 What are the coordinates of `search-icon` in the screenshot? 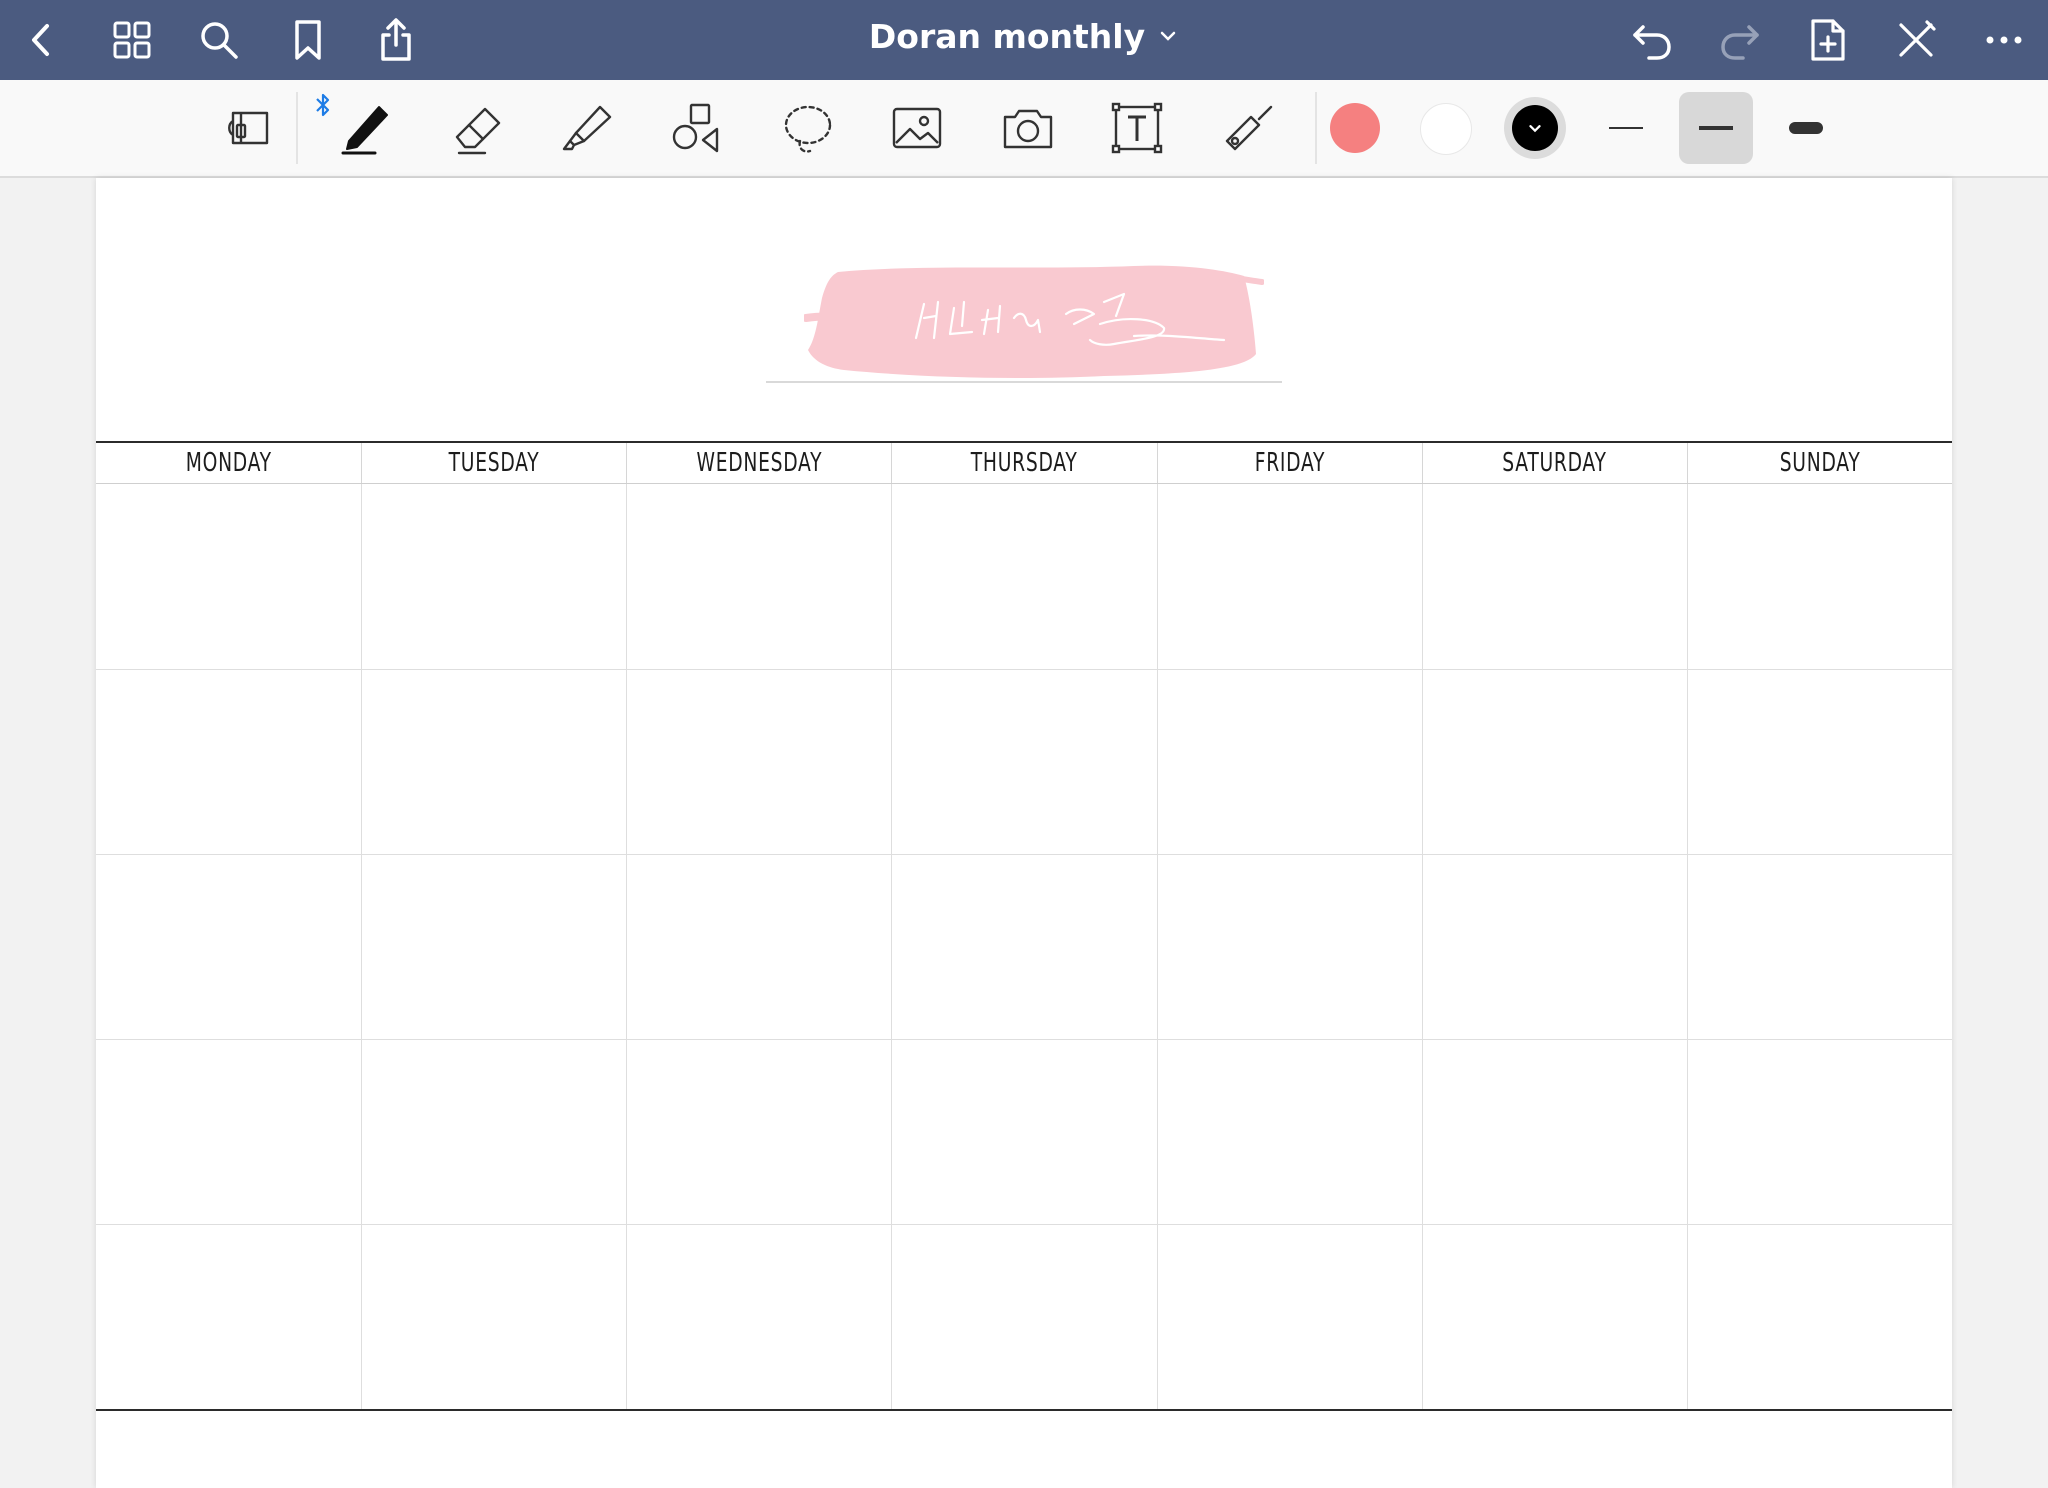 It's located at (219, 40).